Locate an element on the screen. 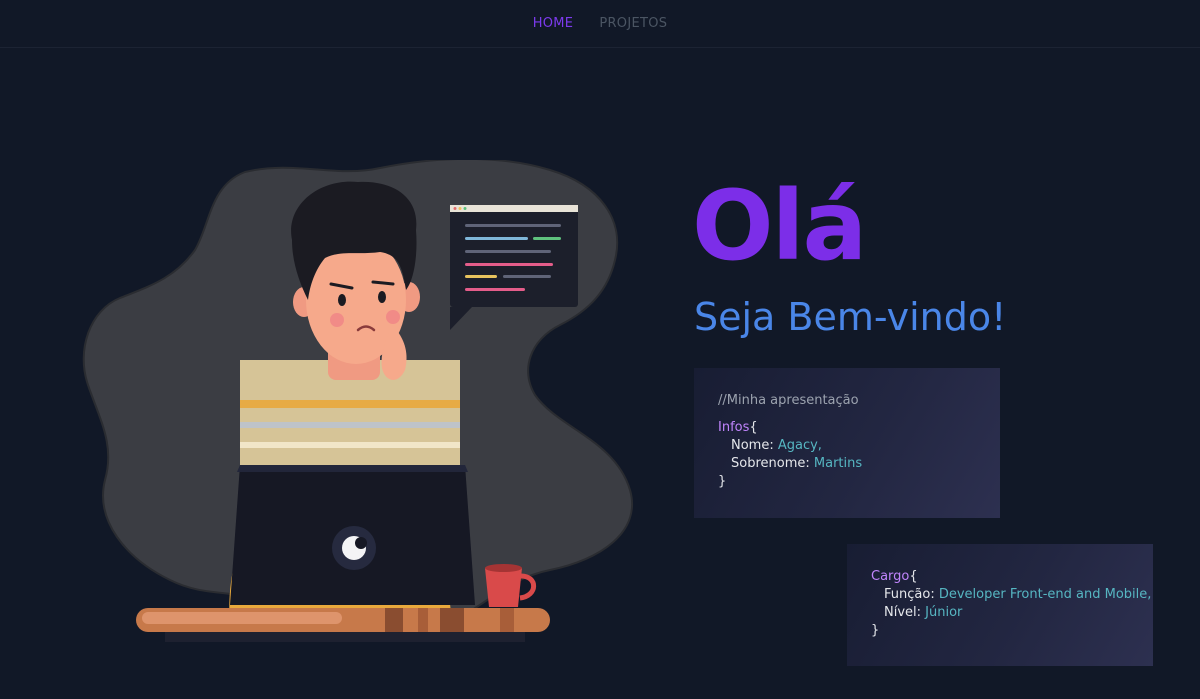  nav-home-link: HOME is located at coordinates (553, 23).